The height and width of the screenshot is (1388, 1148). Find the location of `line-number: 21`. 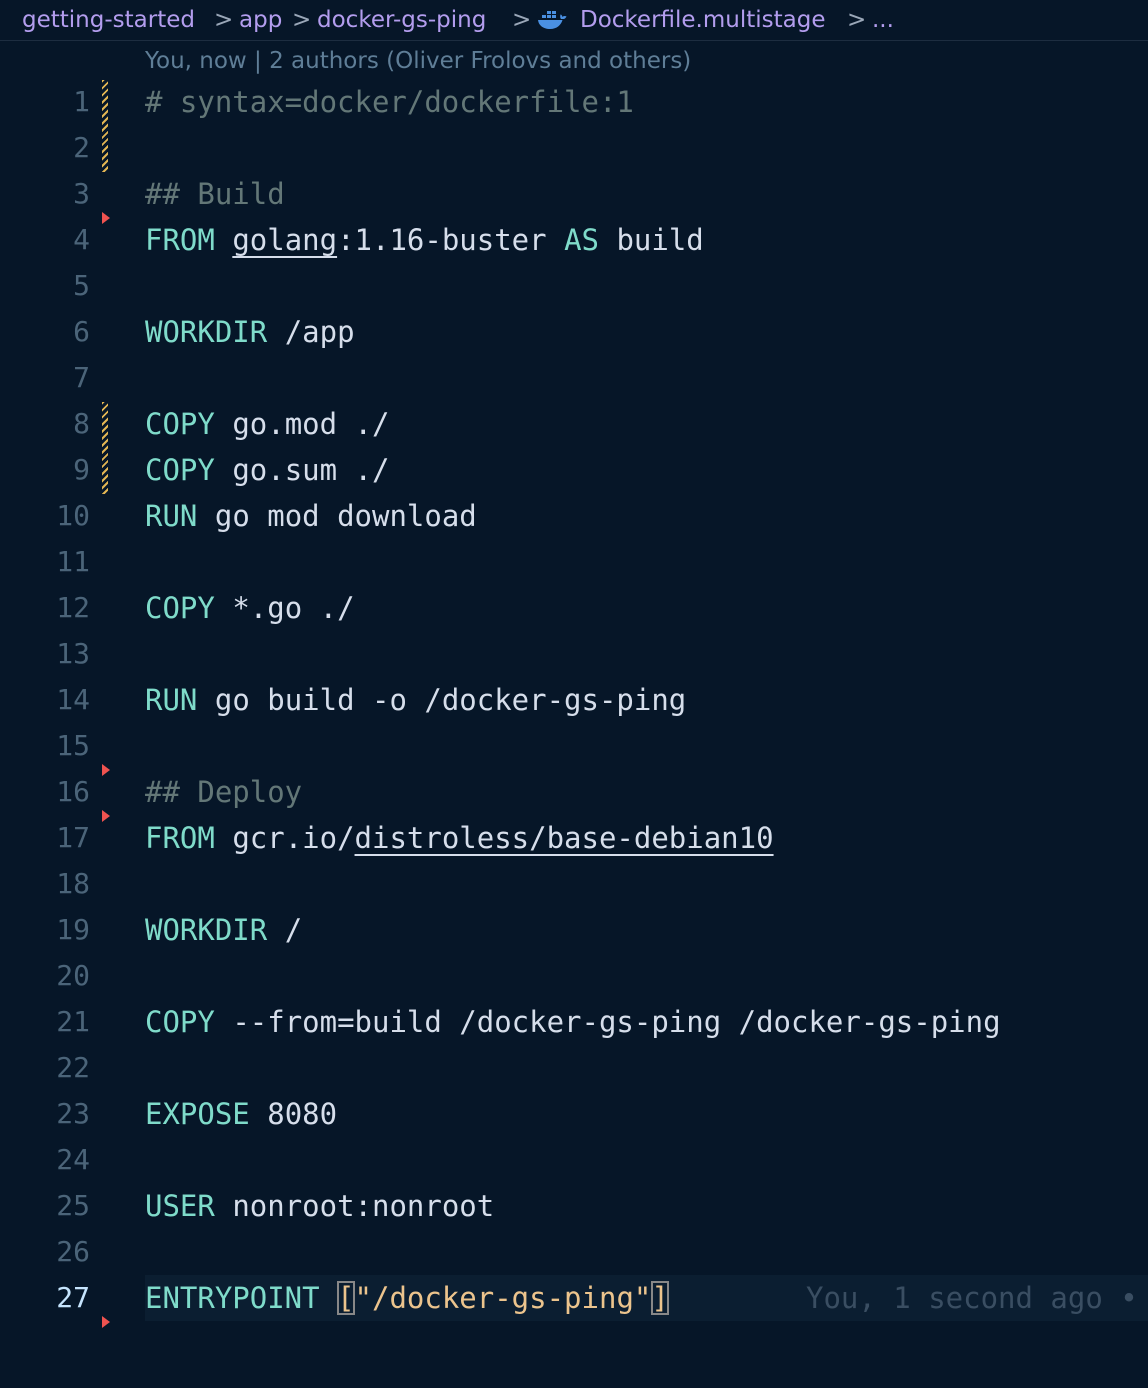

line-number: 21 is located at coordinates (73, 1021).